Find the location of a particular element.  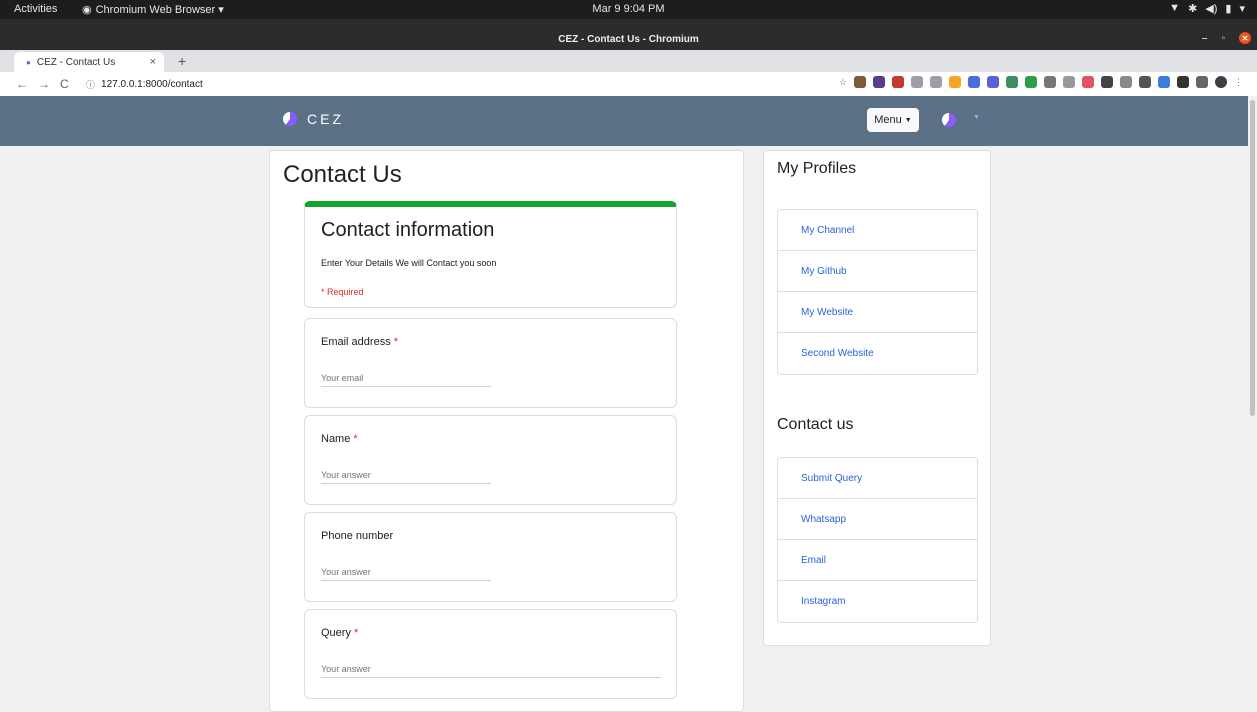

maximize-icon: ▫ is located at coordinates (1223, 38).